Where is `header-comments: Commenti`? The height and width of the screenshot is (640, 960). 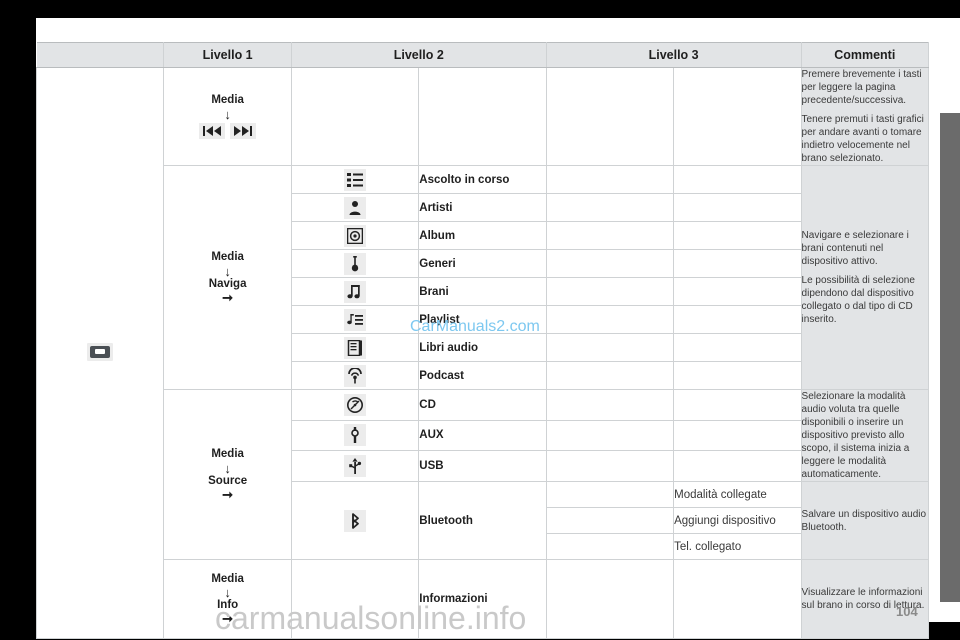 header-comments: Commenti is located at coordinates (865, 55).